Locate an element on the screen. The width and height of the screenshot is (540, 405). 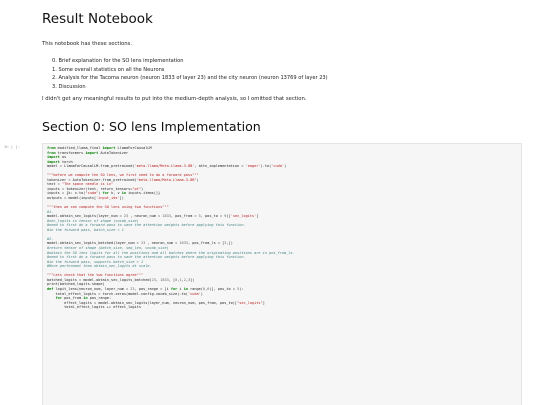
section-list-item: 3. Discussion is located at coordinates (69, 86).